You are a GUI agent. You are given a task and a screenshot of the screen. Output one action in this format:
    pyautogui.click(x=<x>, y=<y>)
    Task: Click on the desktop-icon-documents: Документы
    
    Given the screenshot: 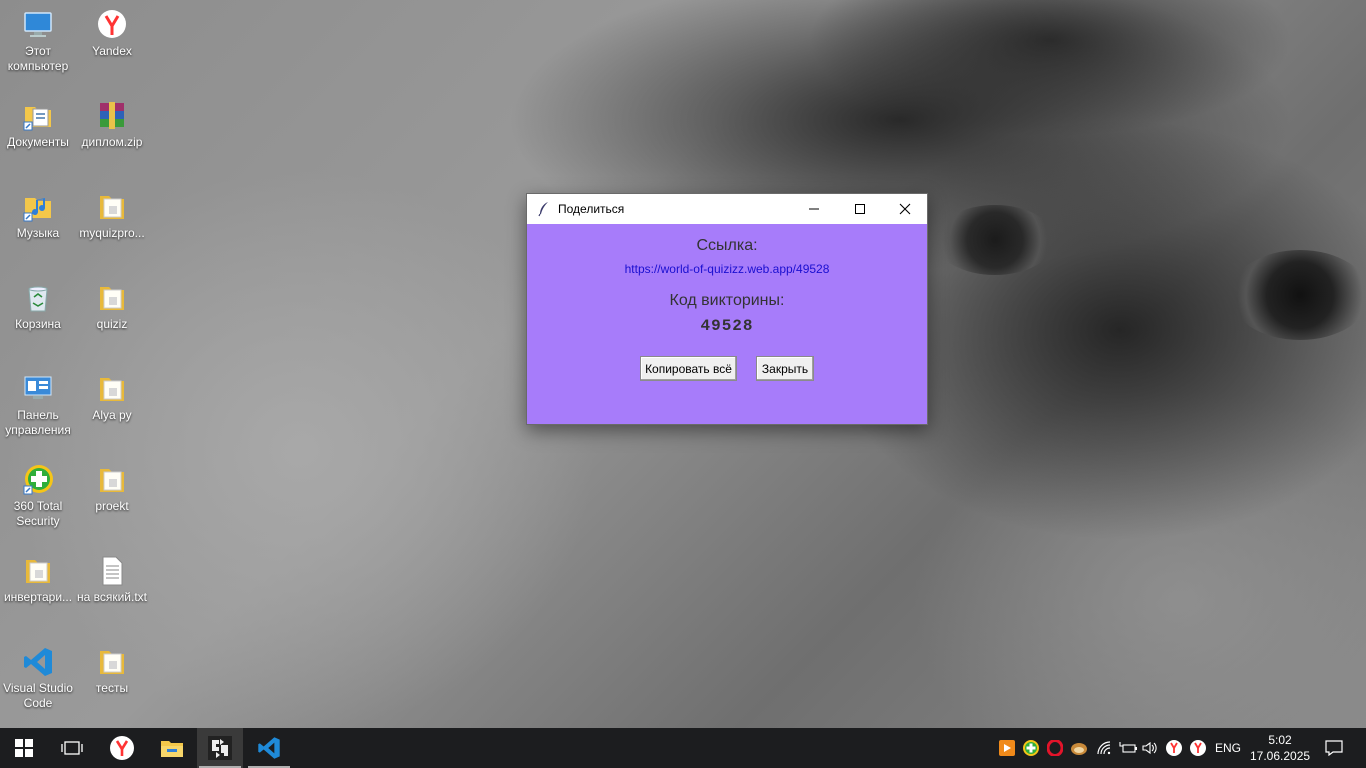 What is the action you would take?
    pyautogui.click(x=38, y=124)
    